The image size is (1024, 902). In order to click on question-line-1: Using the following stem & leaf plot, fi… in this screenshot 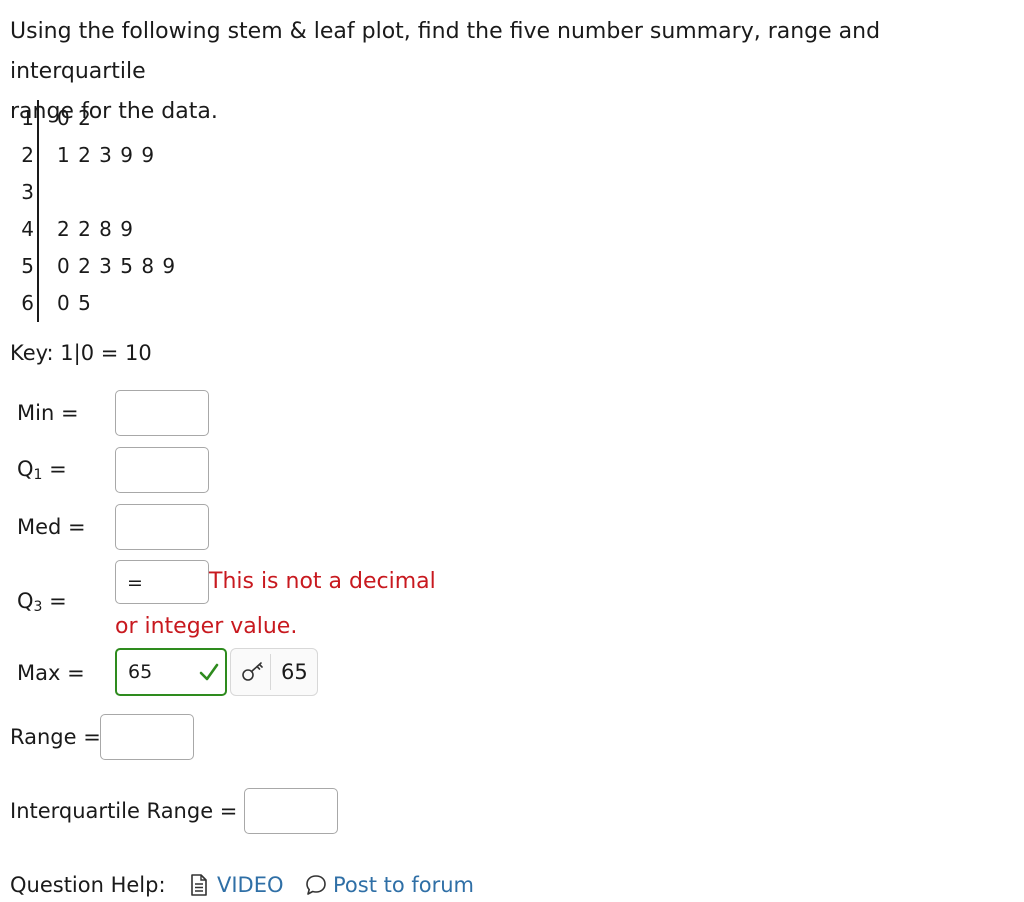, I will do `click(445, 51)`.